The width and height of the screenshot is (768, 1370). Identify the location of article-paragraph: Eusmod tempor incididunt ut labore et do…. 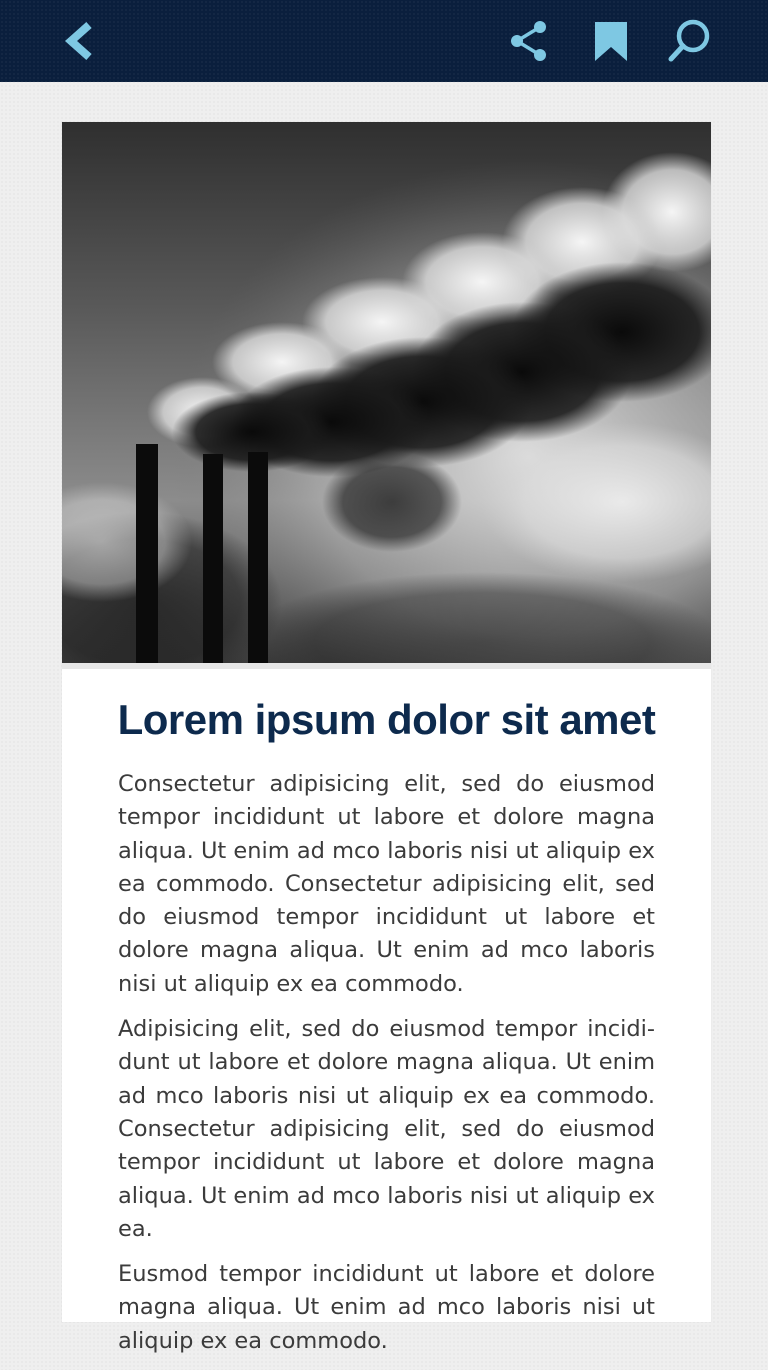
(386, 1307).